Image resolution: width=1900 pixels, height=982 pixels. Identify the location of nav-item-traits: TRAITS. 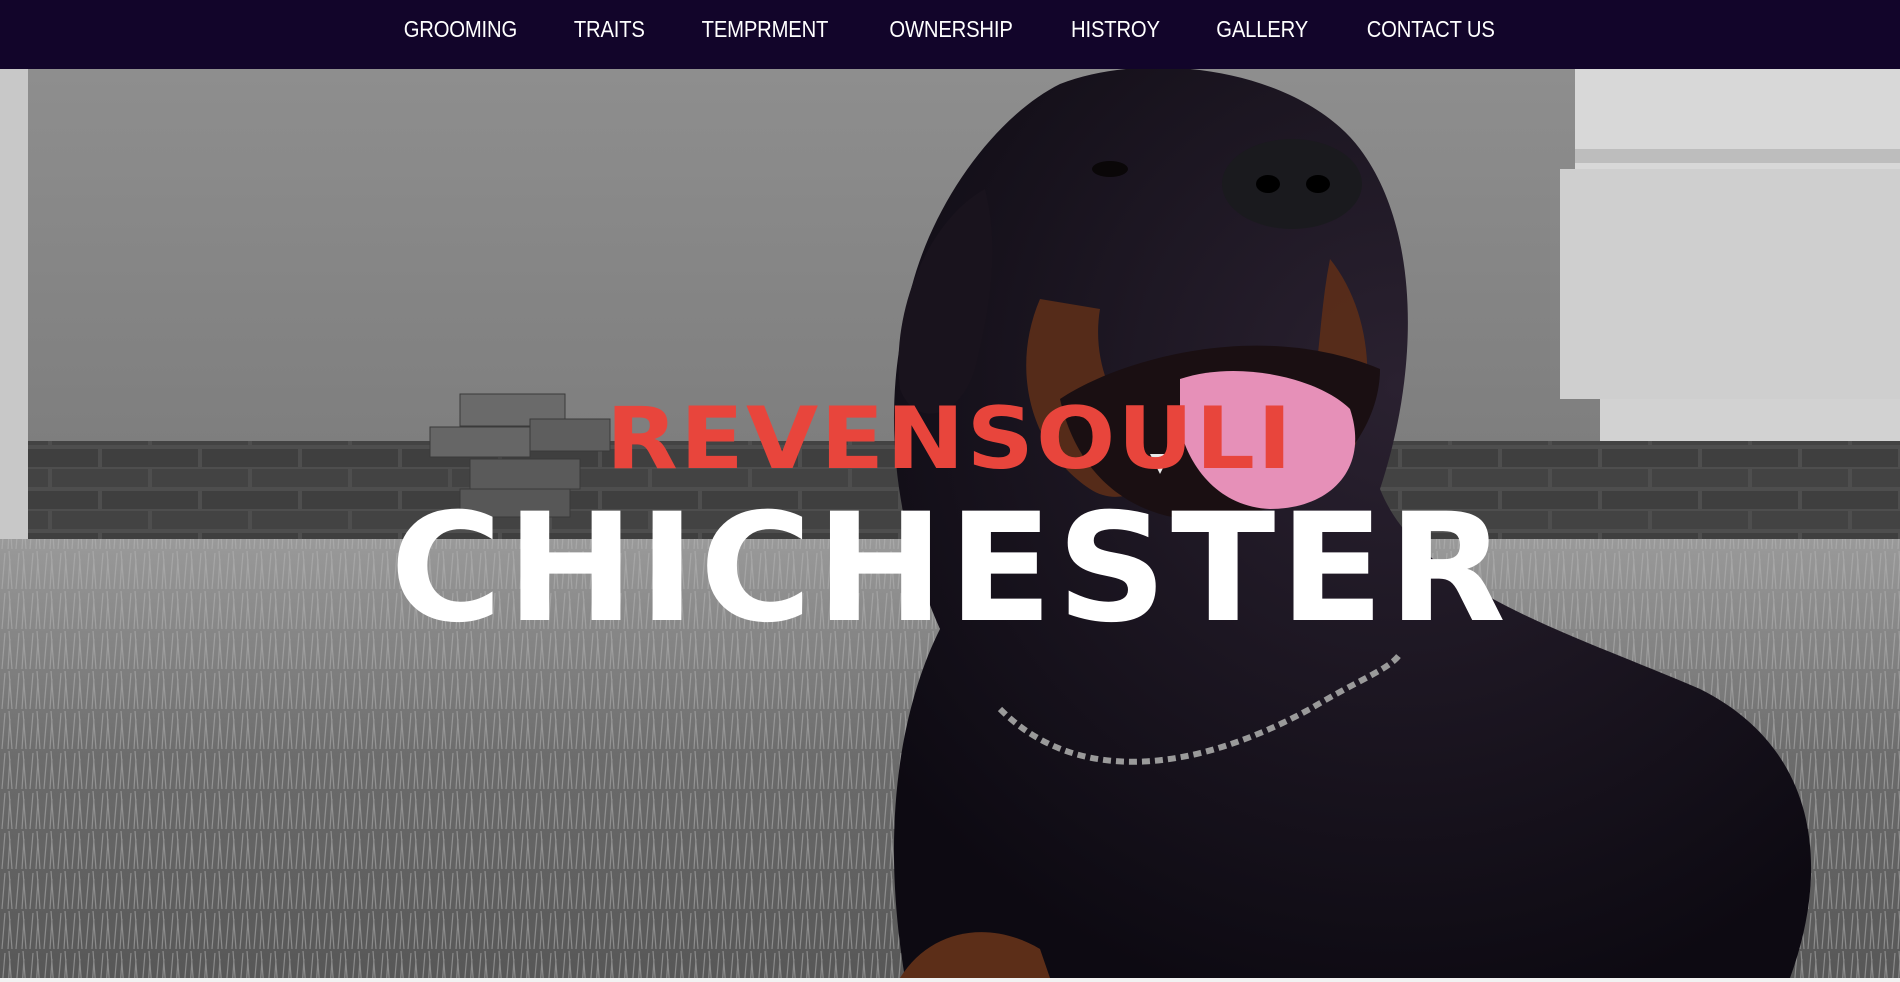
(609, 29).